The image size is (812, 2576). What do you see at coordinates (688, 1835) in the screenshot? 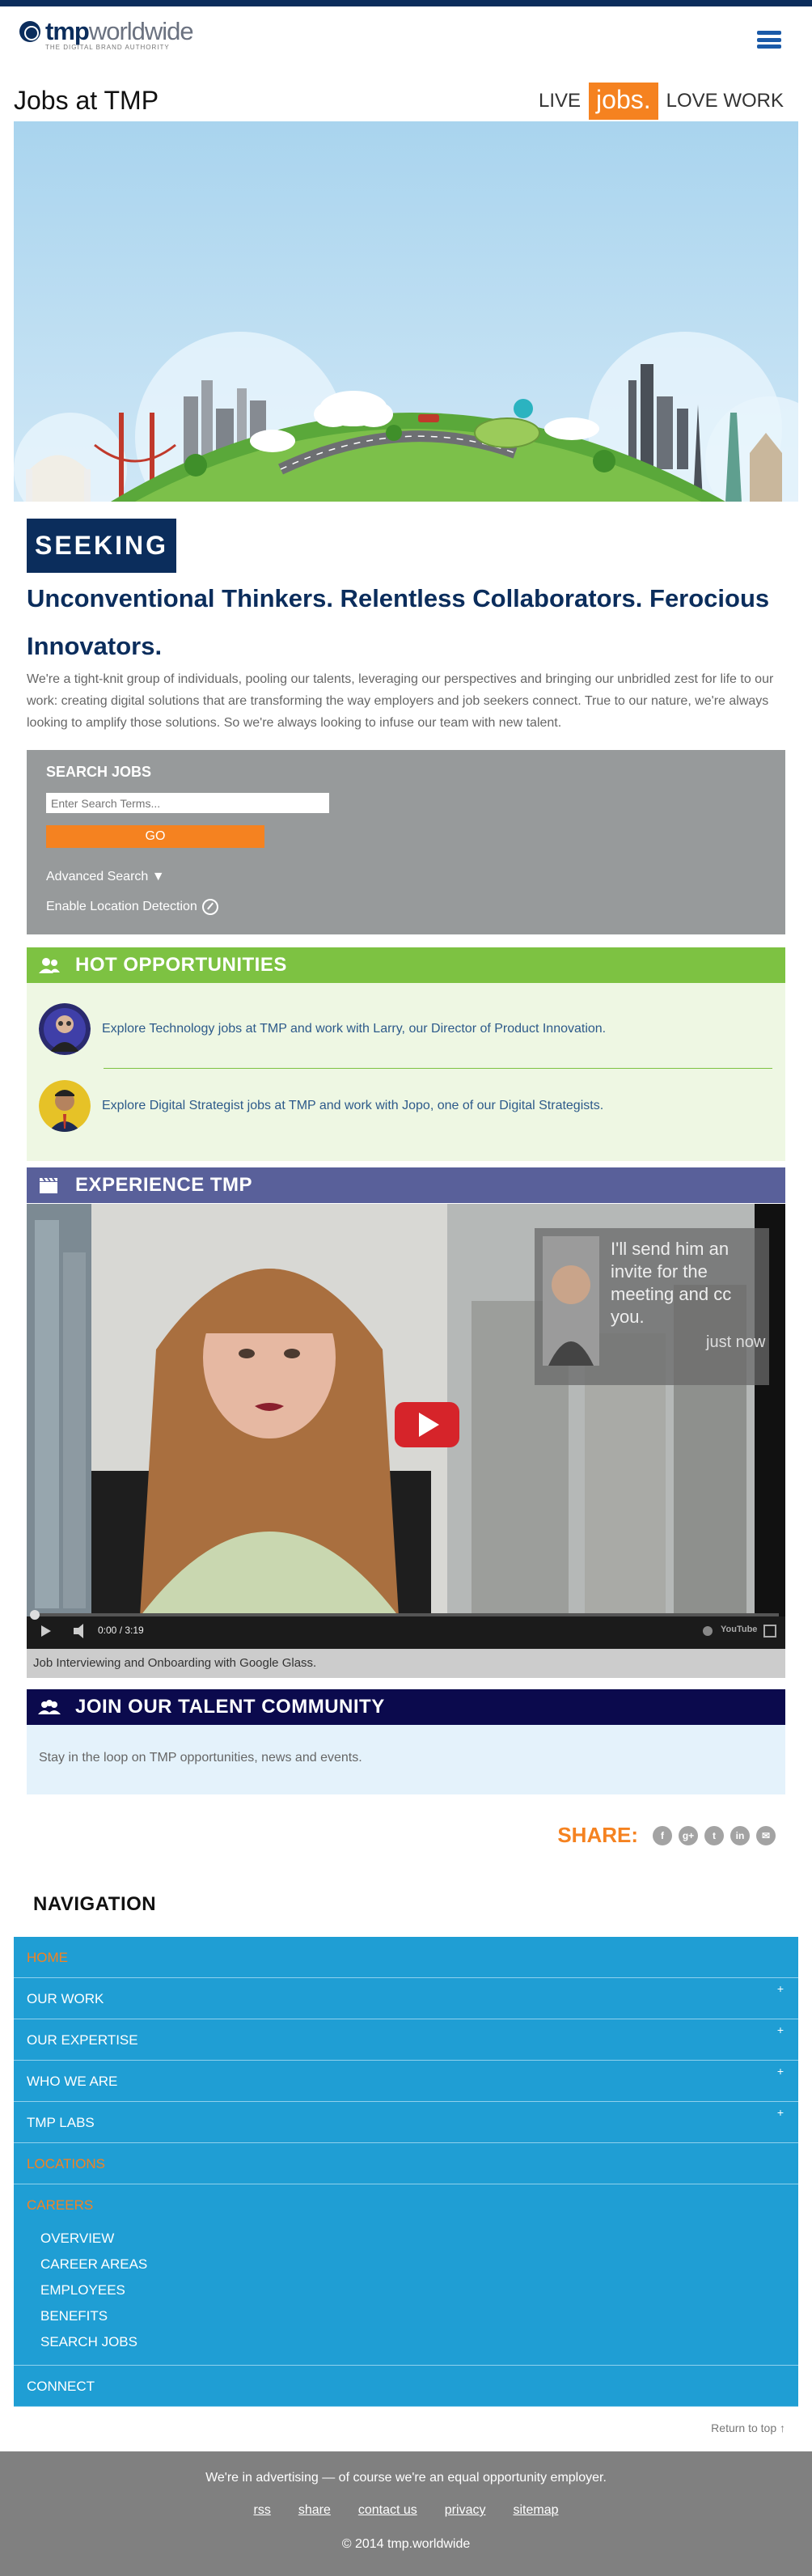
I see `googleplus-icon: g+` at bounding box center [688, 1835].